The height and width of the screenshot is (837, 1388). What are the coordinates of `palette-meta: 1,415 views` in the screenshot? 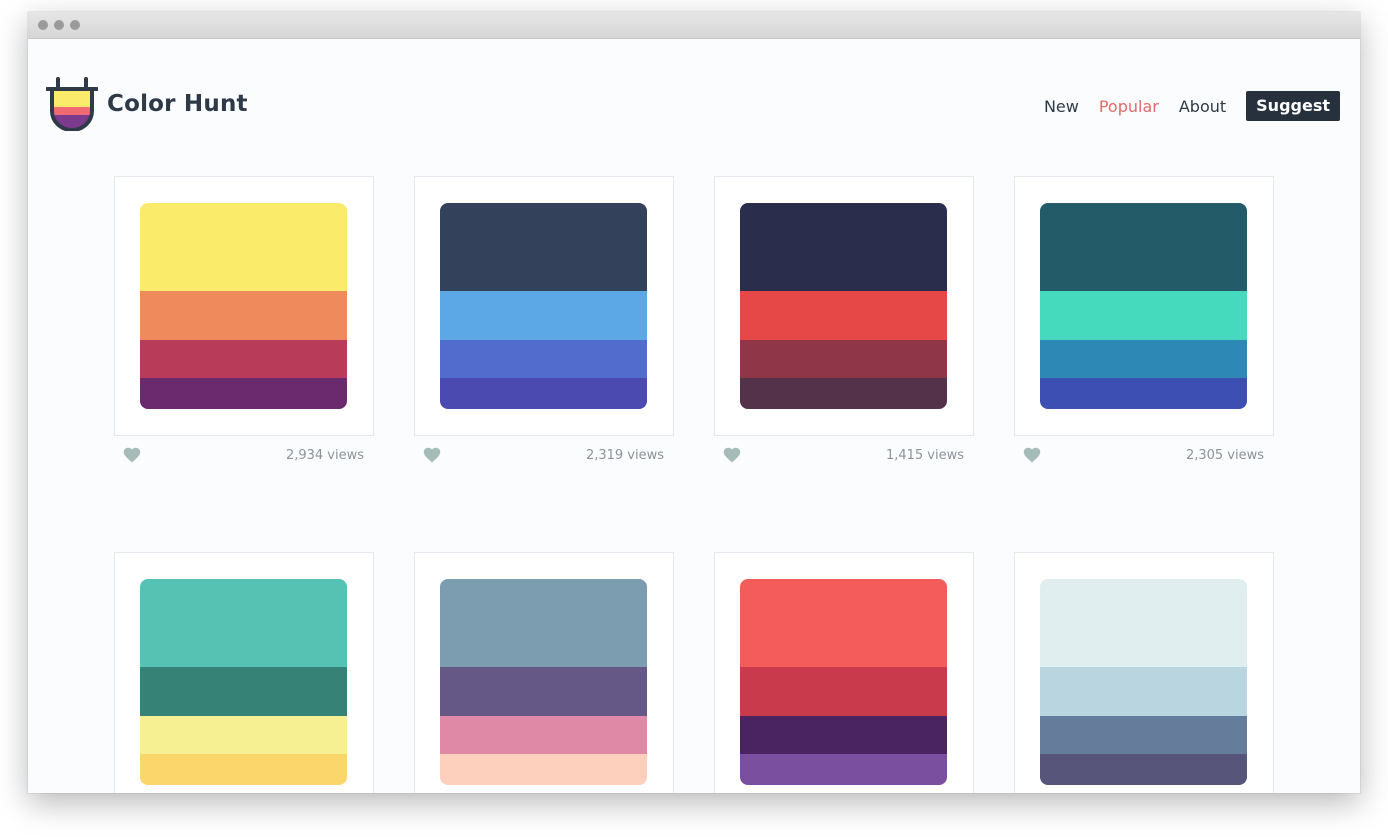 It's located at (844, 455).